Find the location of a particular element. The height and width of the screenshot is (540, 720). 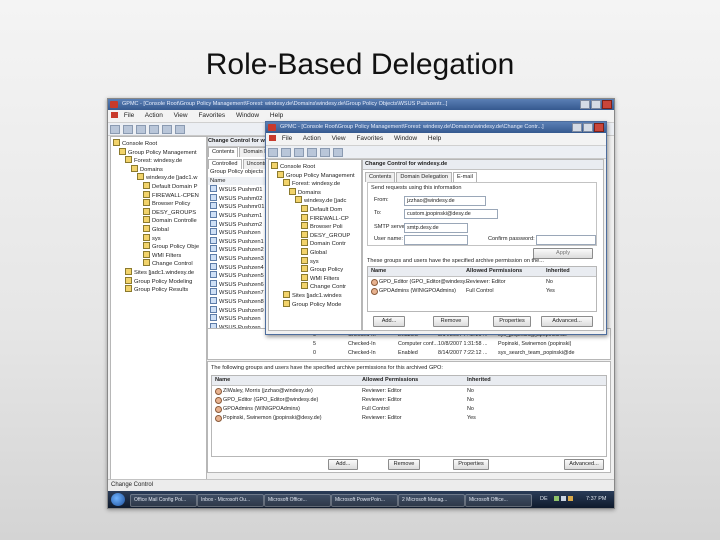

minimize-icon is located at coordinates (585, 104).